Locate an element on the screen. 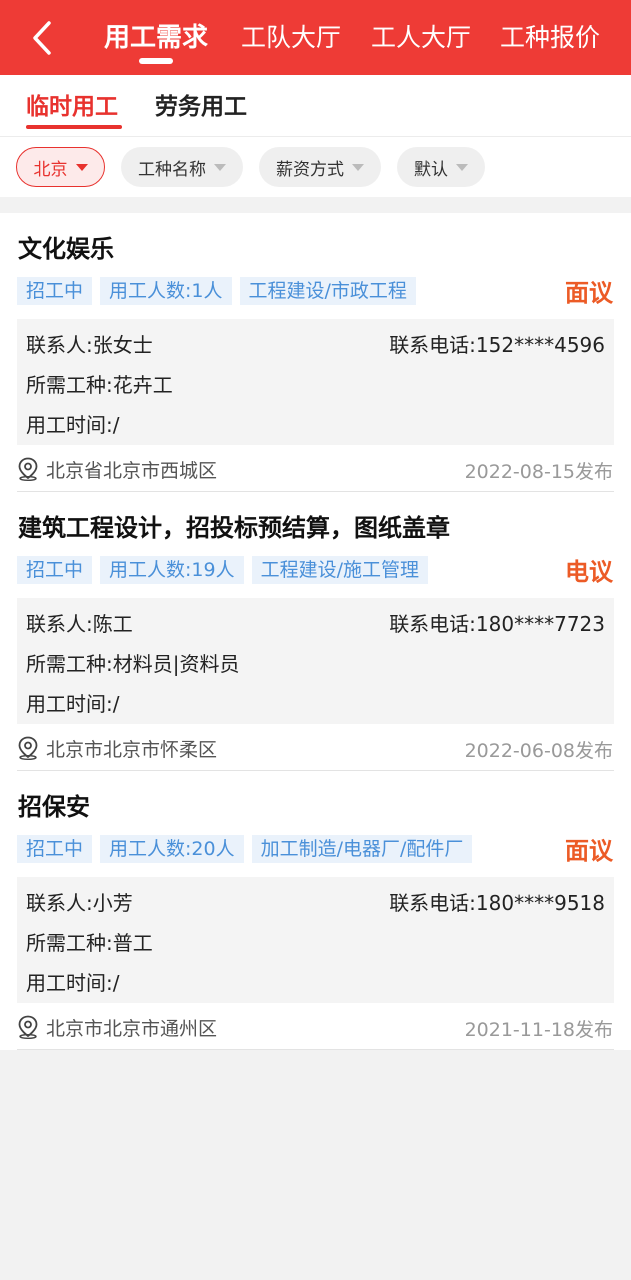 Image resolution: width=631 pixels, height=1280 pixels. job-phone: 联系电话:180****9518 is located at coordinates (497, 901).